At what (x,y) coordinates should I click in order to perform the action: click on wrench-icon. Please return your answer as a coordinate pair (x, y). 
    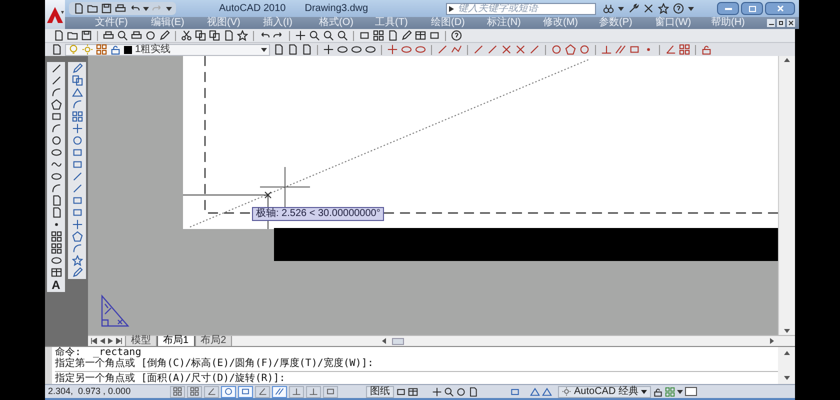
    Looking at the image, I should click on (634, 8).